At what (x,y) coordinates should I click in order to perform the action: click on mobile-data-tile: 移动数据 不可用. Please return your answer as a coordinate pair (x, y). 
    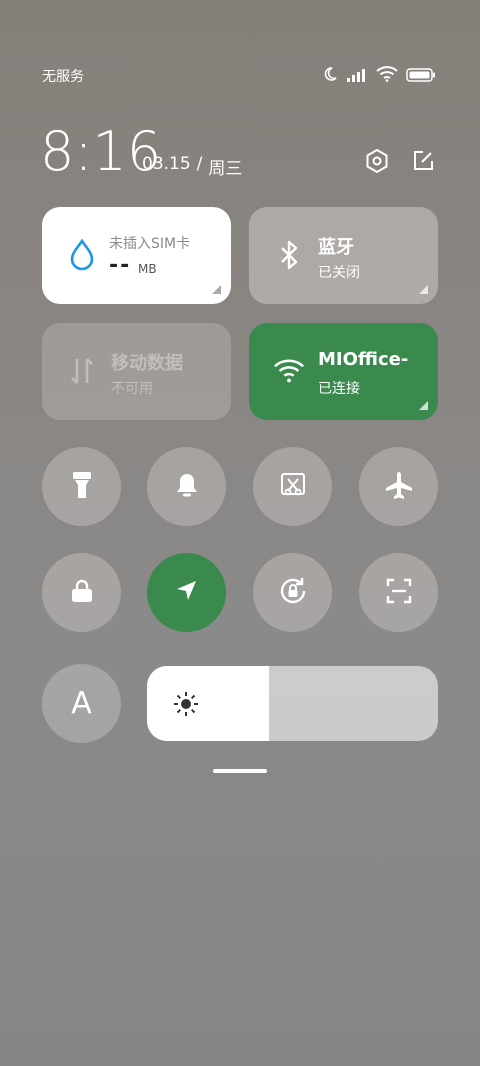
    Looking at the image, I should click on (136, 371).